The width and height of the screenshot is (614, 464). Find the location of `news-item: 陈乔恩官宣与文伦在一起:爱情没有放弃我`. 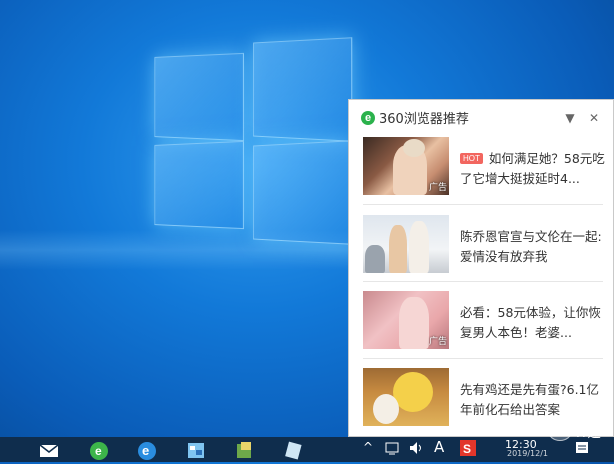

news-item: 陈乔恩官宣与文伦在一起:爱情没有放弃我 is located at coordinates (484, 244).